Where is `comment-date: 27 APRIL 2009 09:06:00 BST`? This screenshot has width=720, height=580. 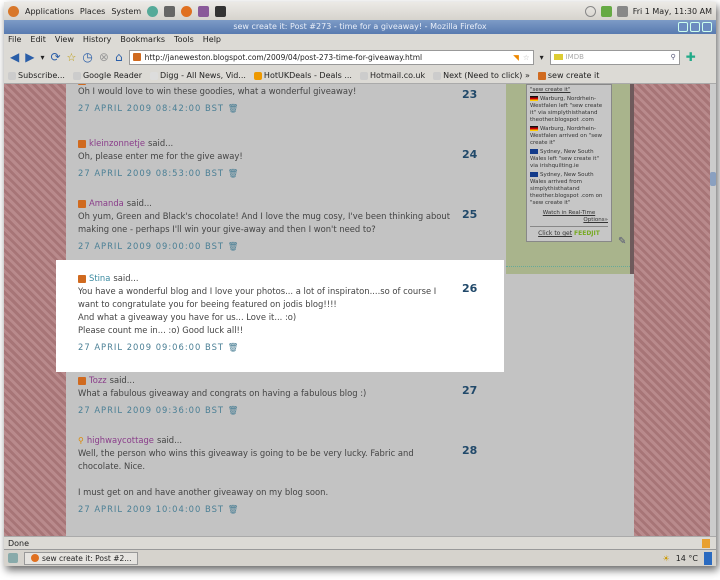 comment-date: 27 APRIL 2009 09:06:00 BST is located at coordinates (151, 347).